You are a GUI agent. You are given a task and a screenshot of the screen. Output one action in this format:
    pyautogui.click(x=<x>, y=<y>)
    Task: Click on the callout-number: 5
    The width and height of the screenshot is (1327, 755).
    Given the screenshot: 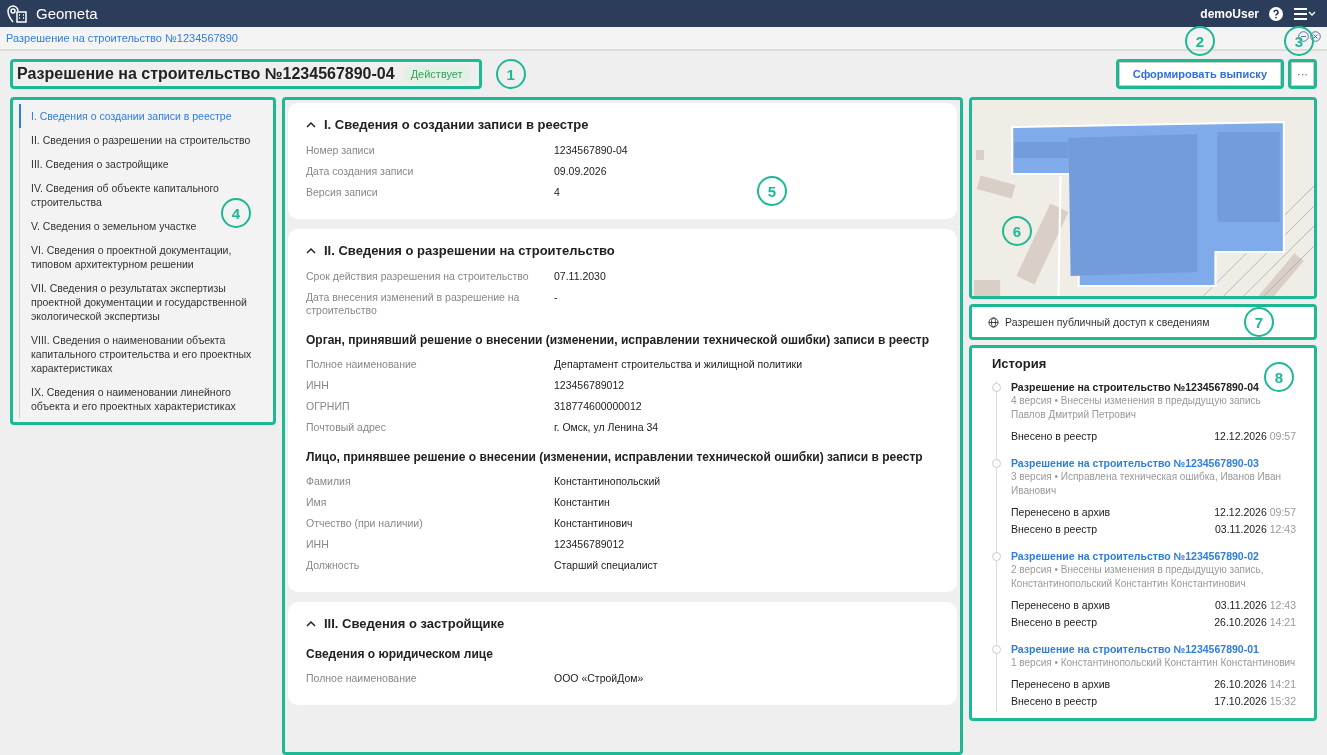 What is the action you would take?
    pyautogui.click(x=772, y=191)
    